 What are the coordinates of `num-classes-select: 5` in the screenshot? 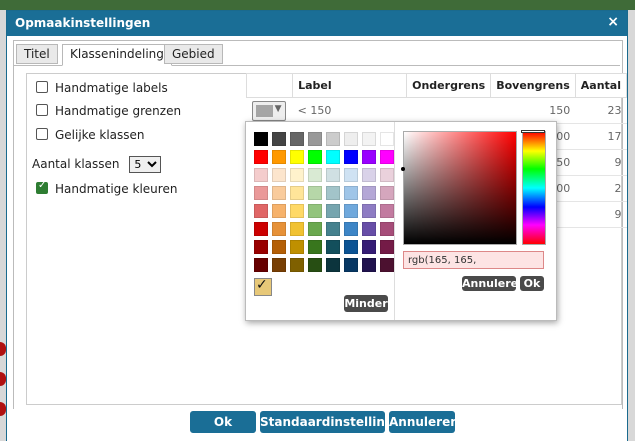 It's located at (145, 164).